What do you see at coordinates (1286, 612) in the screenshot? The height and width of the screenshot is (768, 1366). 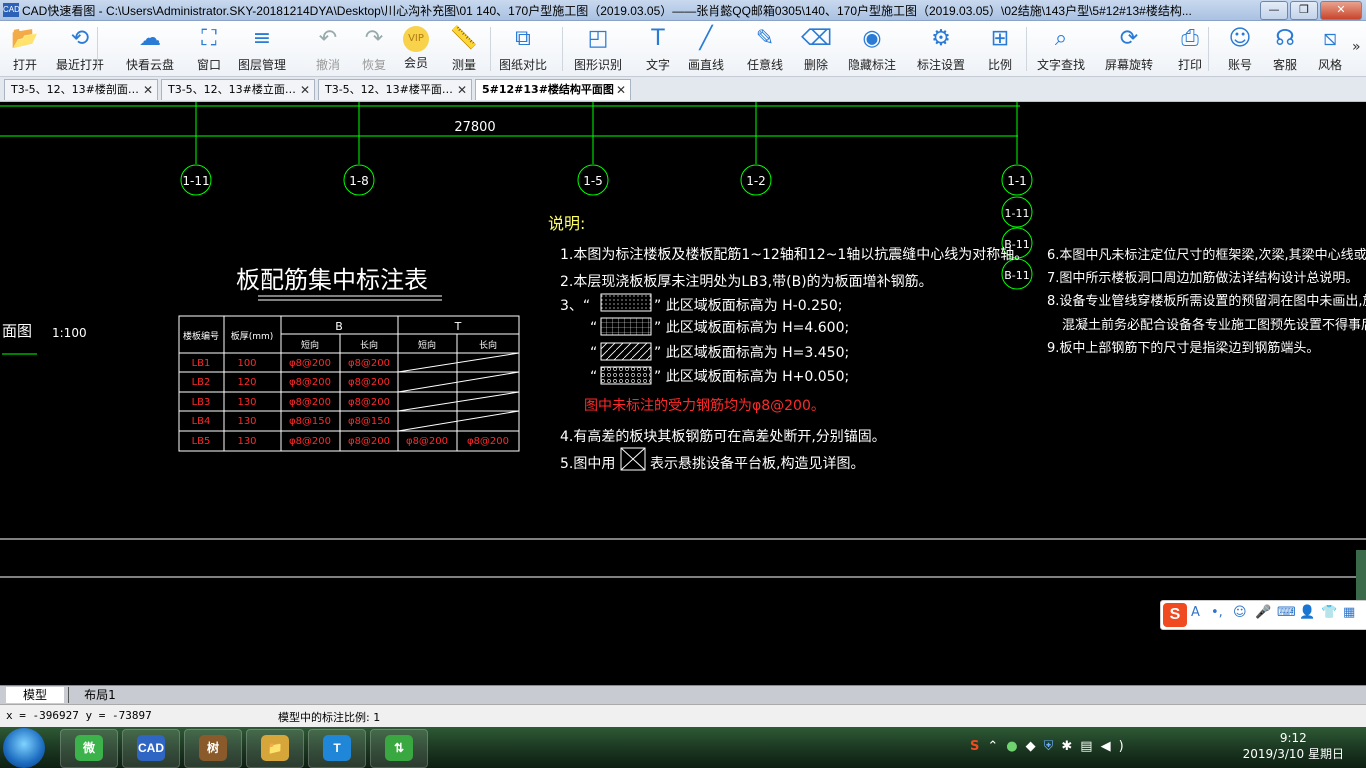 I see `ime-keyboard-icon: ⌨` at bounding box center [1286, 612].